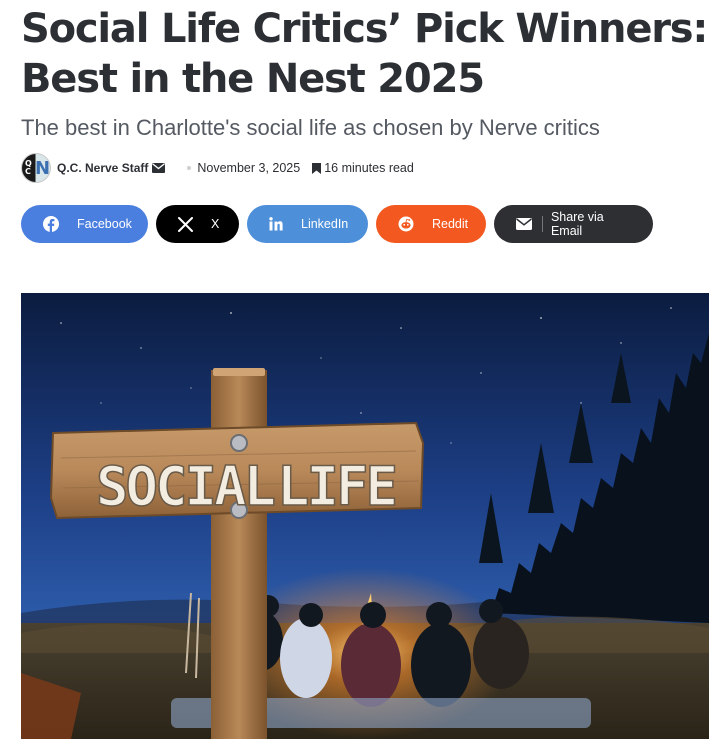  I want to click on read-time-label: 16 minutes read, so click(369, 168).